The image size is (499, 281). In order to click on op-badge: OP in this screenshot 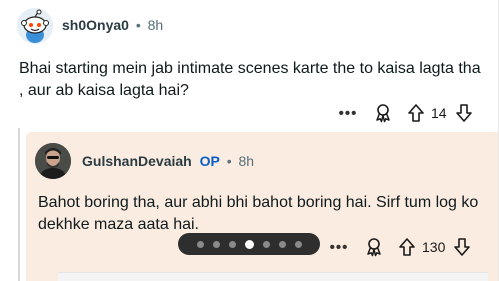, I will do `click(209, 161)`.